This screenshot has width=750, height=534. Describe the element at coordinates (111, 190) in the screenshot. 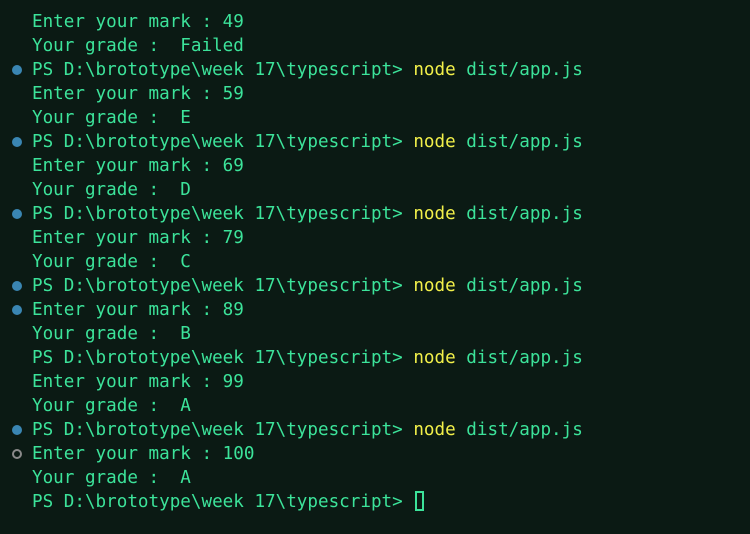

I see `output-text: Your grade : D` at that location.